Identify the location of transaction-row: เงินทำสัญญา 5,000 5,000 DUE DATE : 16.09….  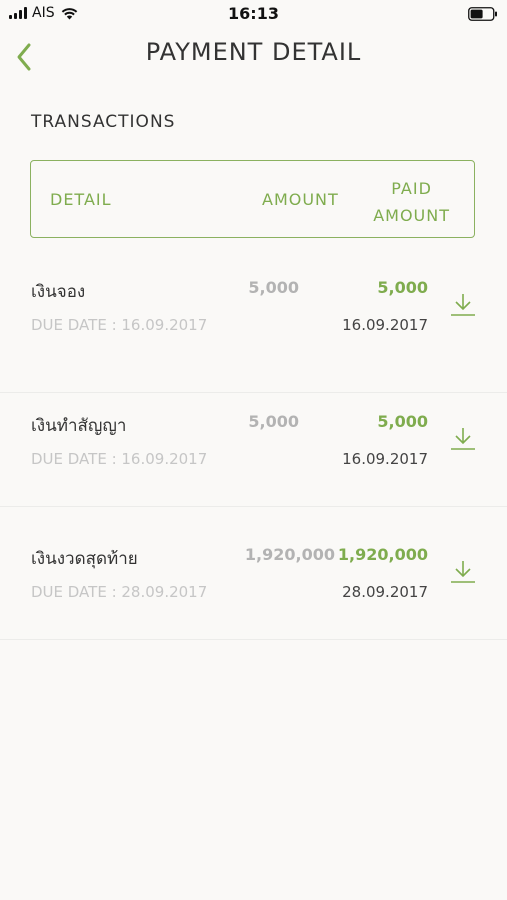
(253, 440).